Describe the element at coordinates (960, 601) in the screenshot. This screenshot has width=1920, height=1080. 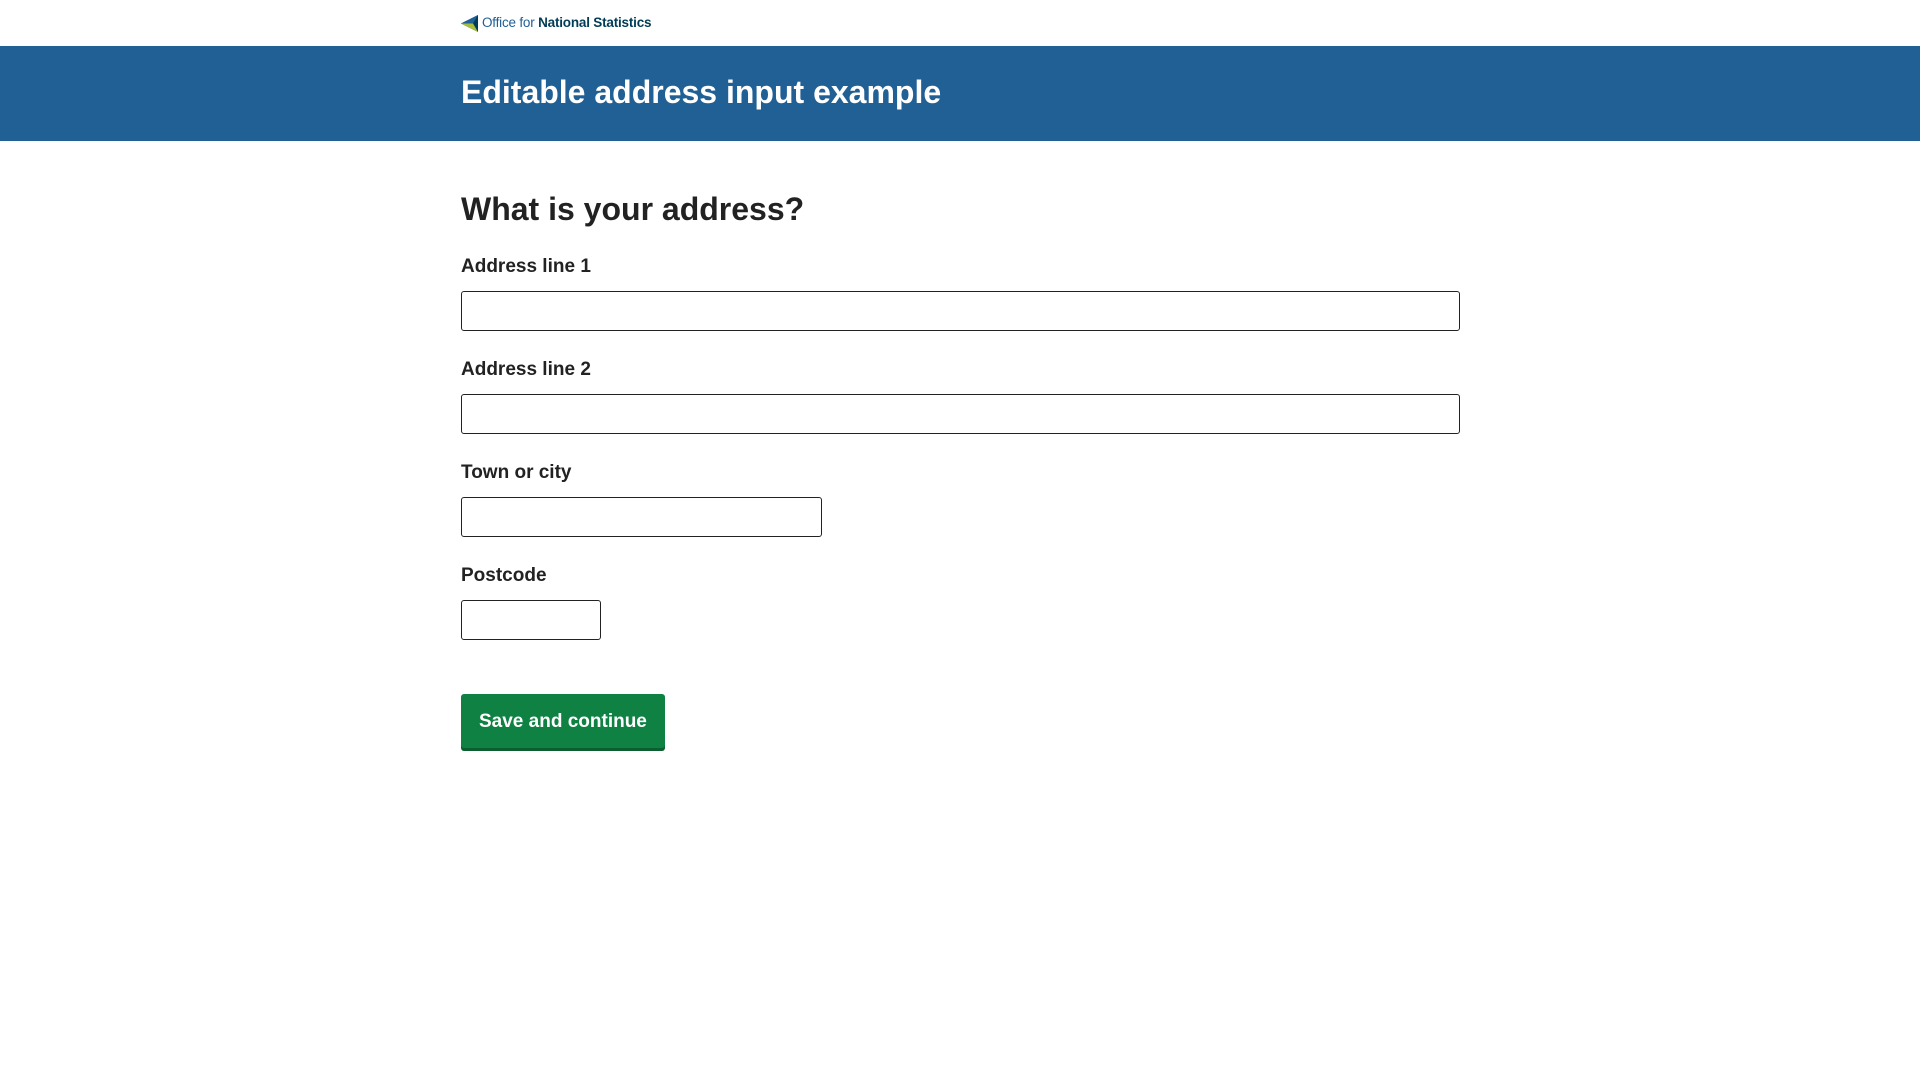
I see `postcode-field: Postcode` at that location.